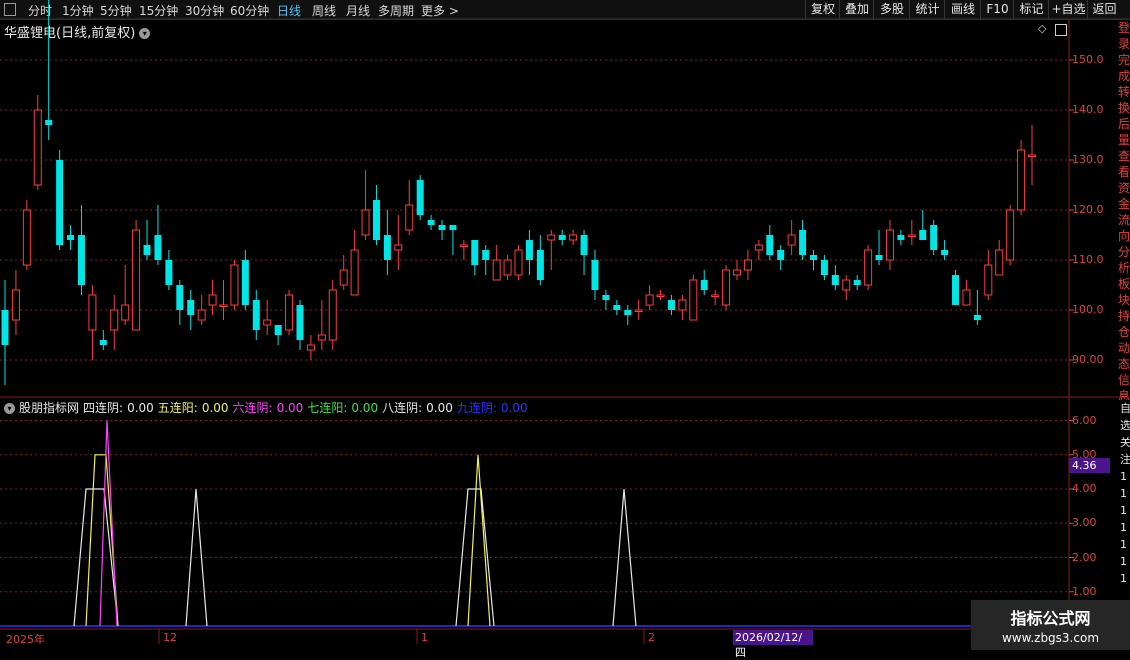 The width and height of the screenshot is (1130, 660). I want to click on chevron-down-icon: ▾, so click(9, 408).